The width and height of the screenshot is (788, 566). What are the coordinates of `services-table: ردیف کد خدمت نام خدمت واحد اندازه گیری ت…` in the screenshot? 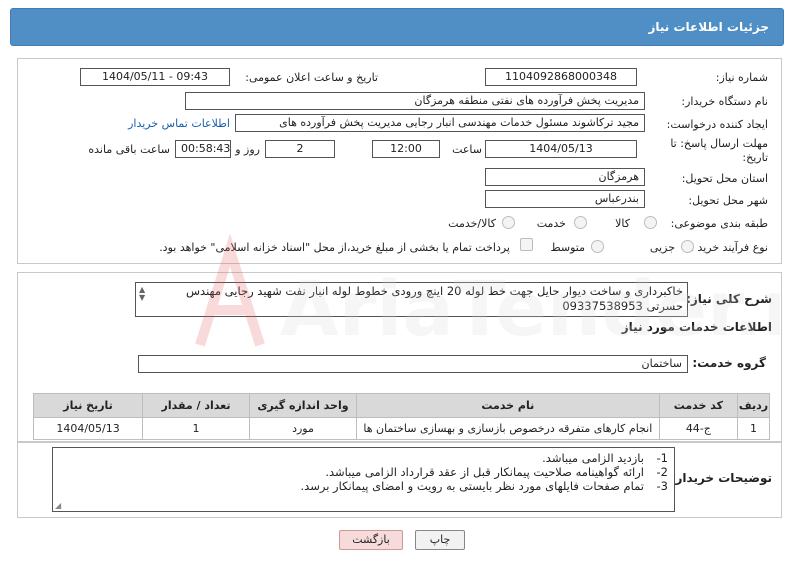 It's located at (401, 416).